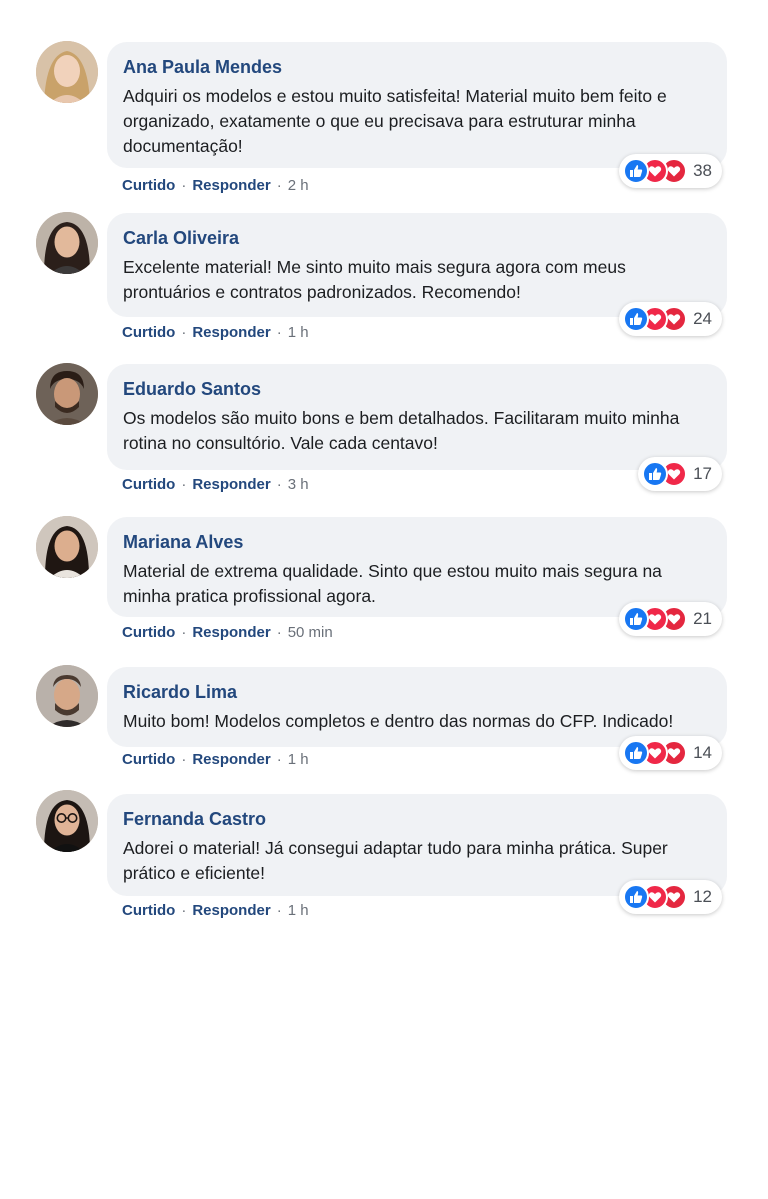 The image size is (768, 1199). I want to click on comment-actions: Curtido · Responder · 3 h, so click(215, 485).